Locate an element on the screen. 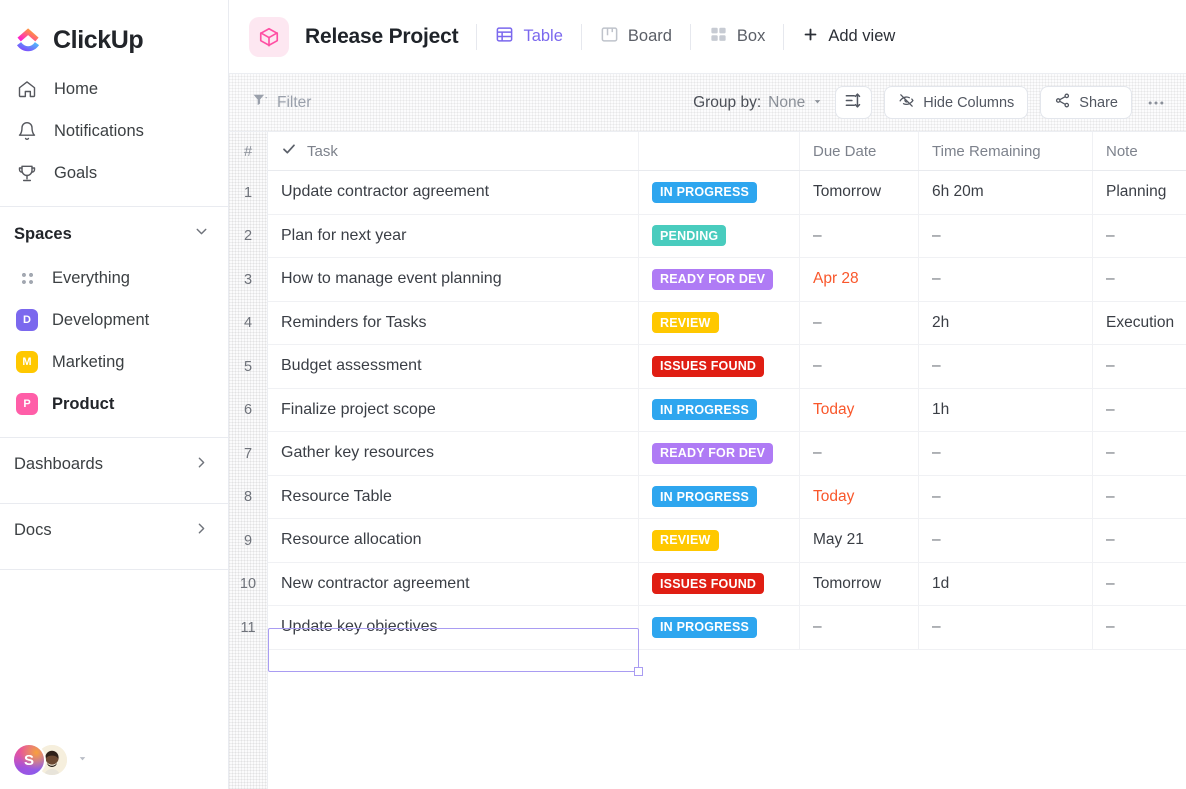 This screenshot has height=789, width=1186. cell-task: How to manage event planning is located at coordinates (453, 279).